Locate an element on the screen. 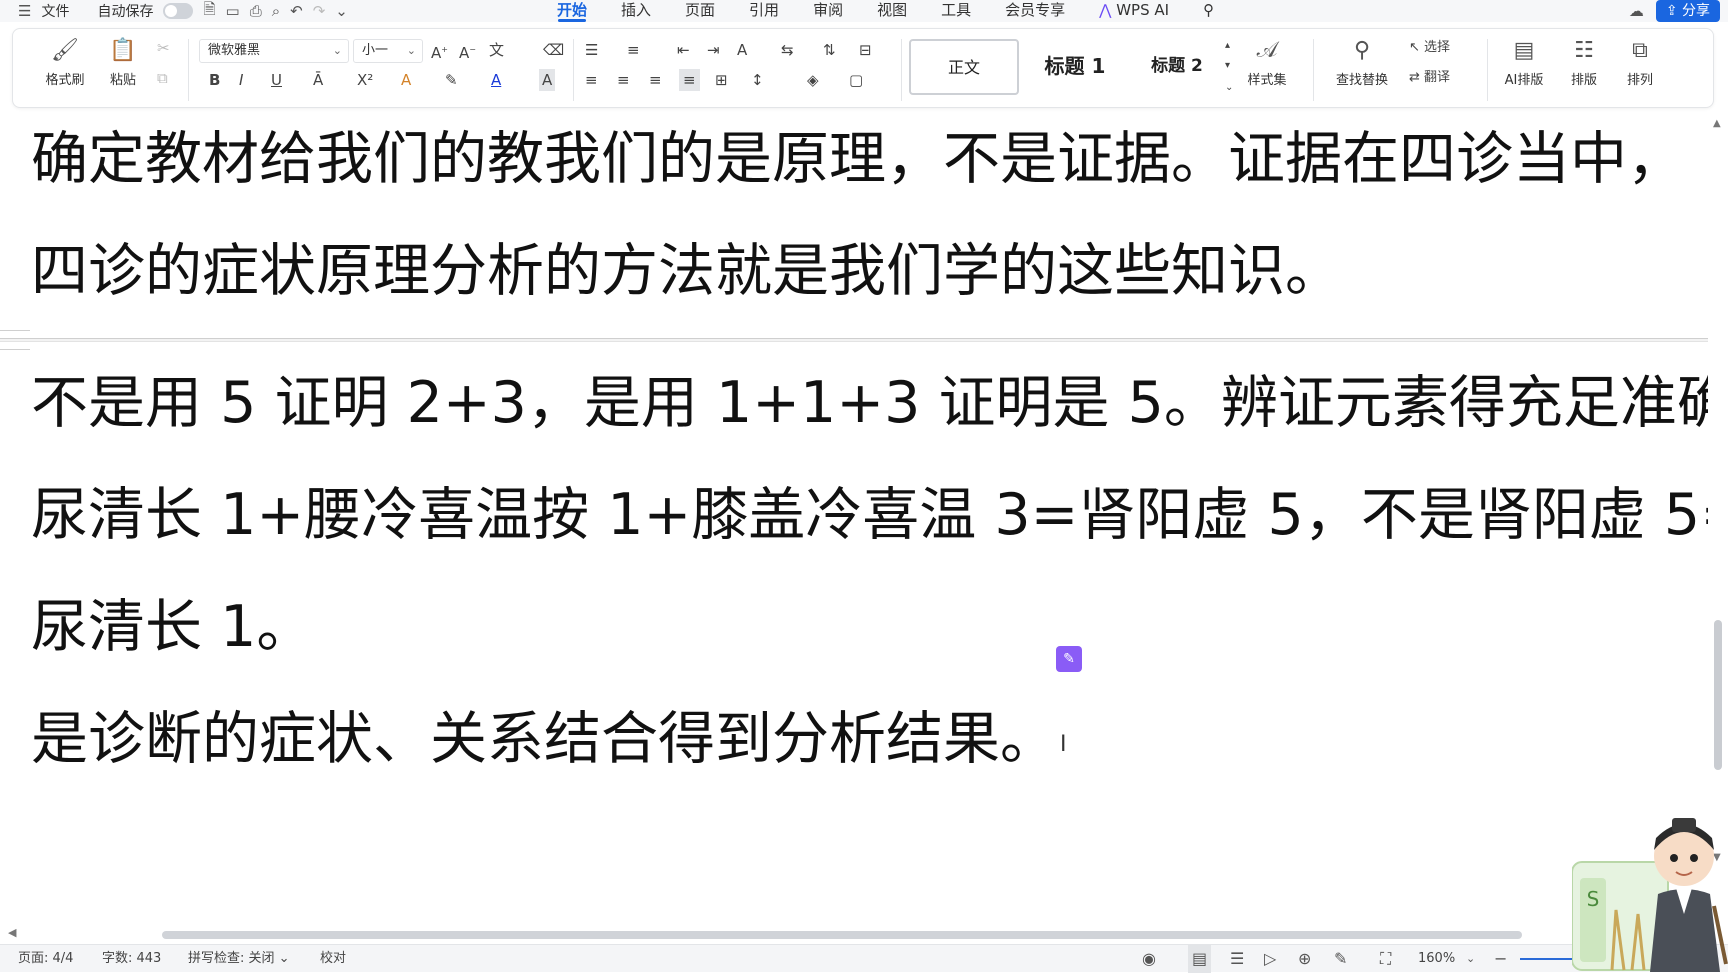 The height and width of the screenshot is (973, 1728). play-icon: ▷ is located at coordinates (1270, 959).